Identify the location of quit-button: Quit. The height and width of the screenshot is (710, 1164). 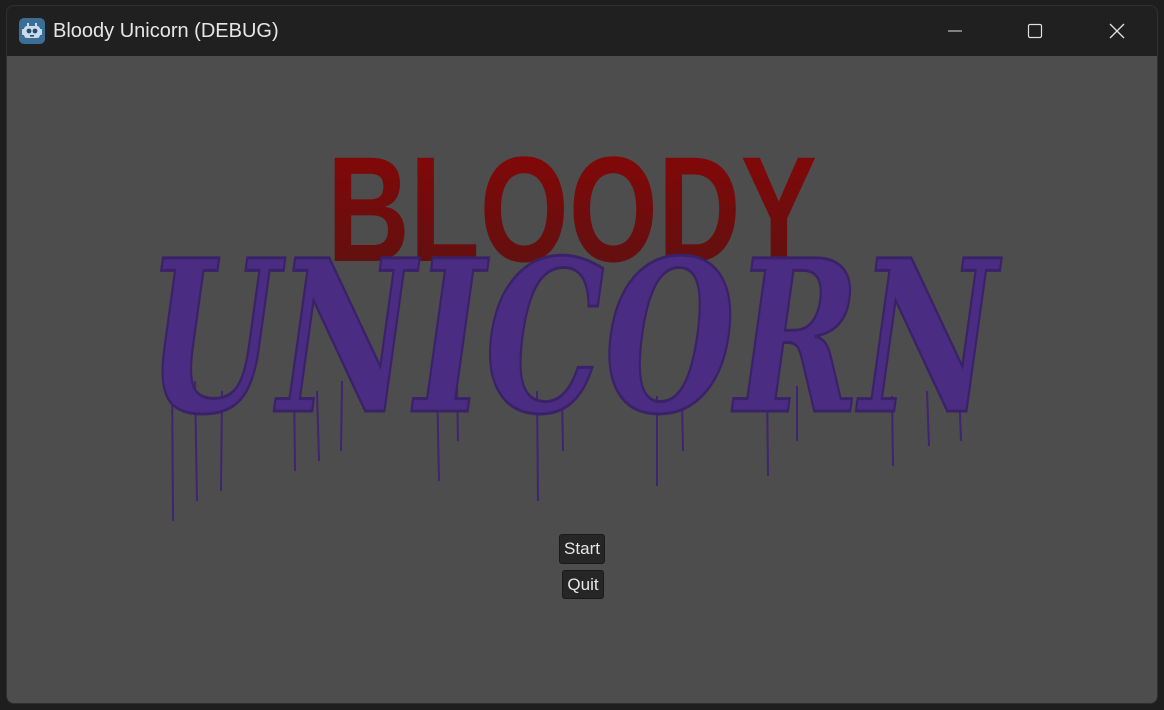
(583, 584).